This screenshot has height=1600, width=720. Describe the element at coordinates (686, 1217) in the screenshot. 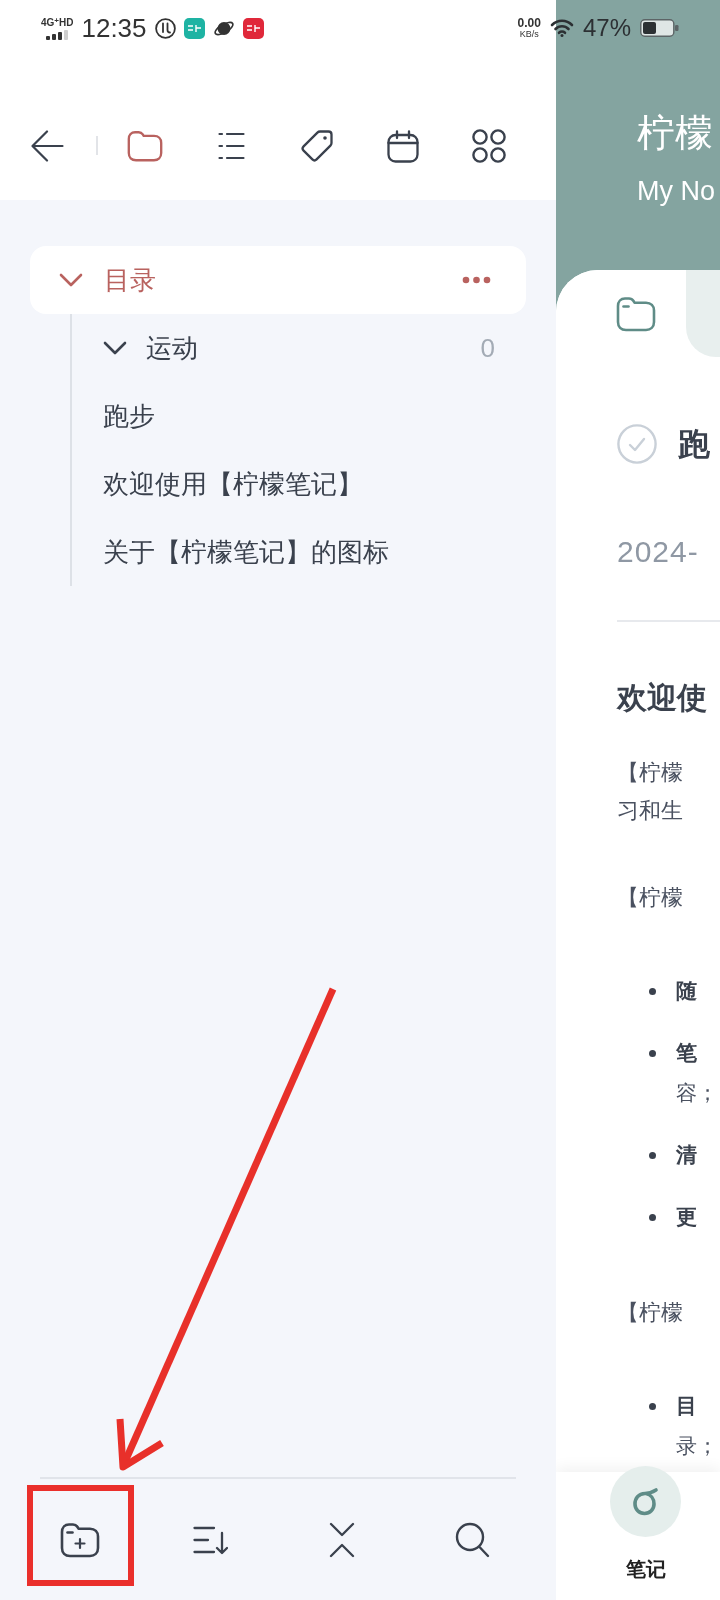

I see `bullet-text: 更` at that location.